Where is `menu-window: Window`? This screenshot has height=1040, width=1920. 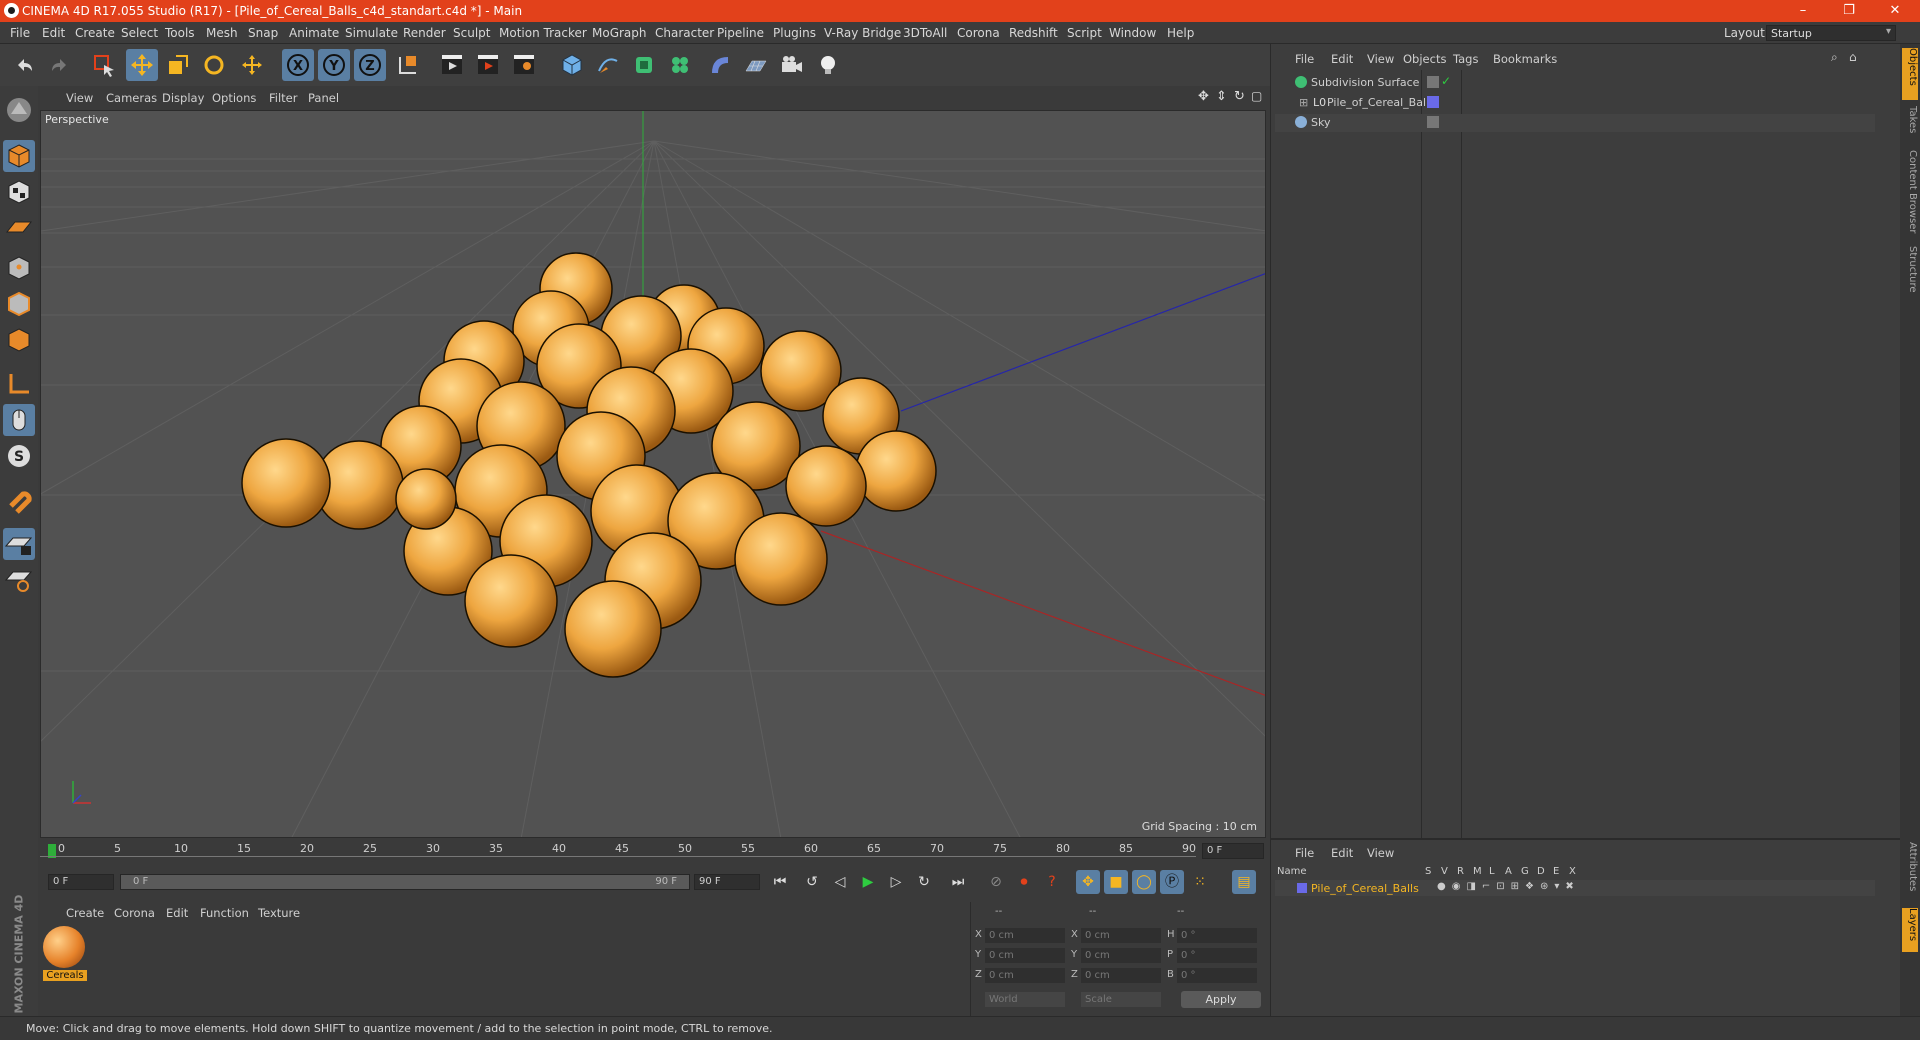 menu-window: Window is located at coordinates (1132, 33).